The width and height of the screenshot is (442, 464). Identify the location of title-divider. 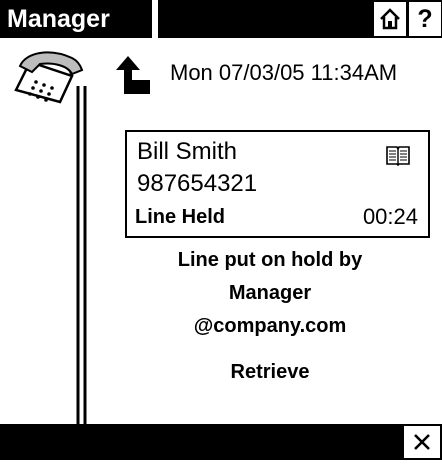
(155, 19).